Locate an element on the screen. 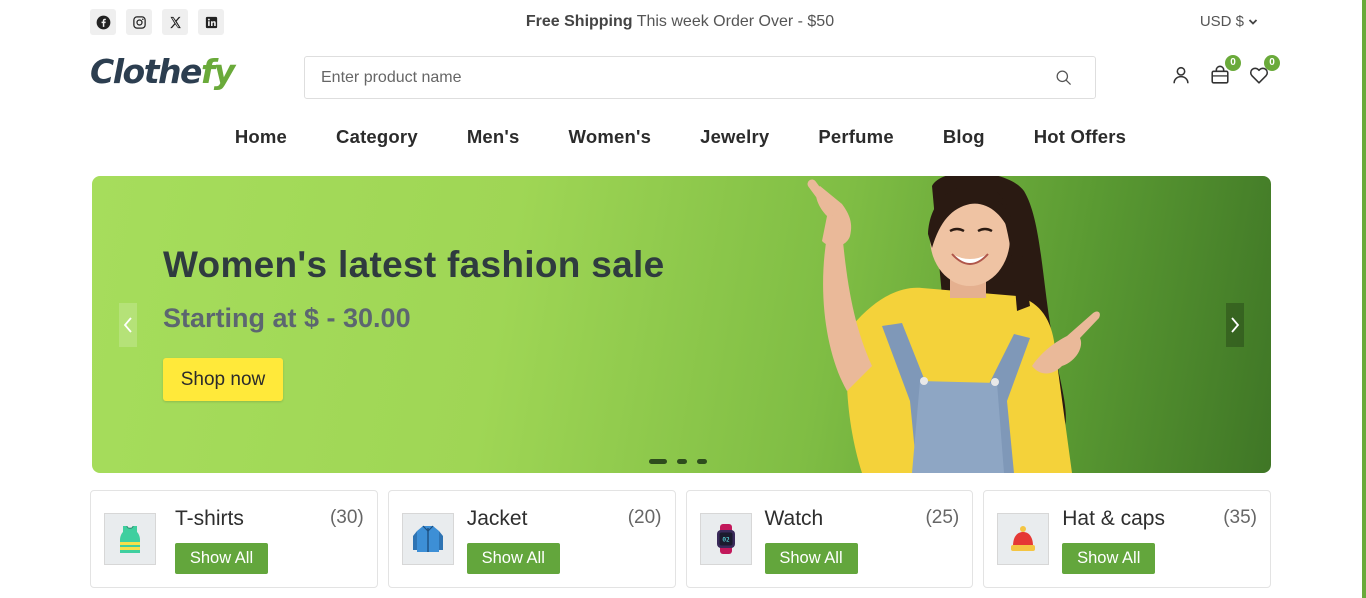 Image resolution: width=1366 pixels, height=598 pixels. category-name: Jacket is located at coordinates (497, 518).